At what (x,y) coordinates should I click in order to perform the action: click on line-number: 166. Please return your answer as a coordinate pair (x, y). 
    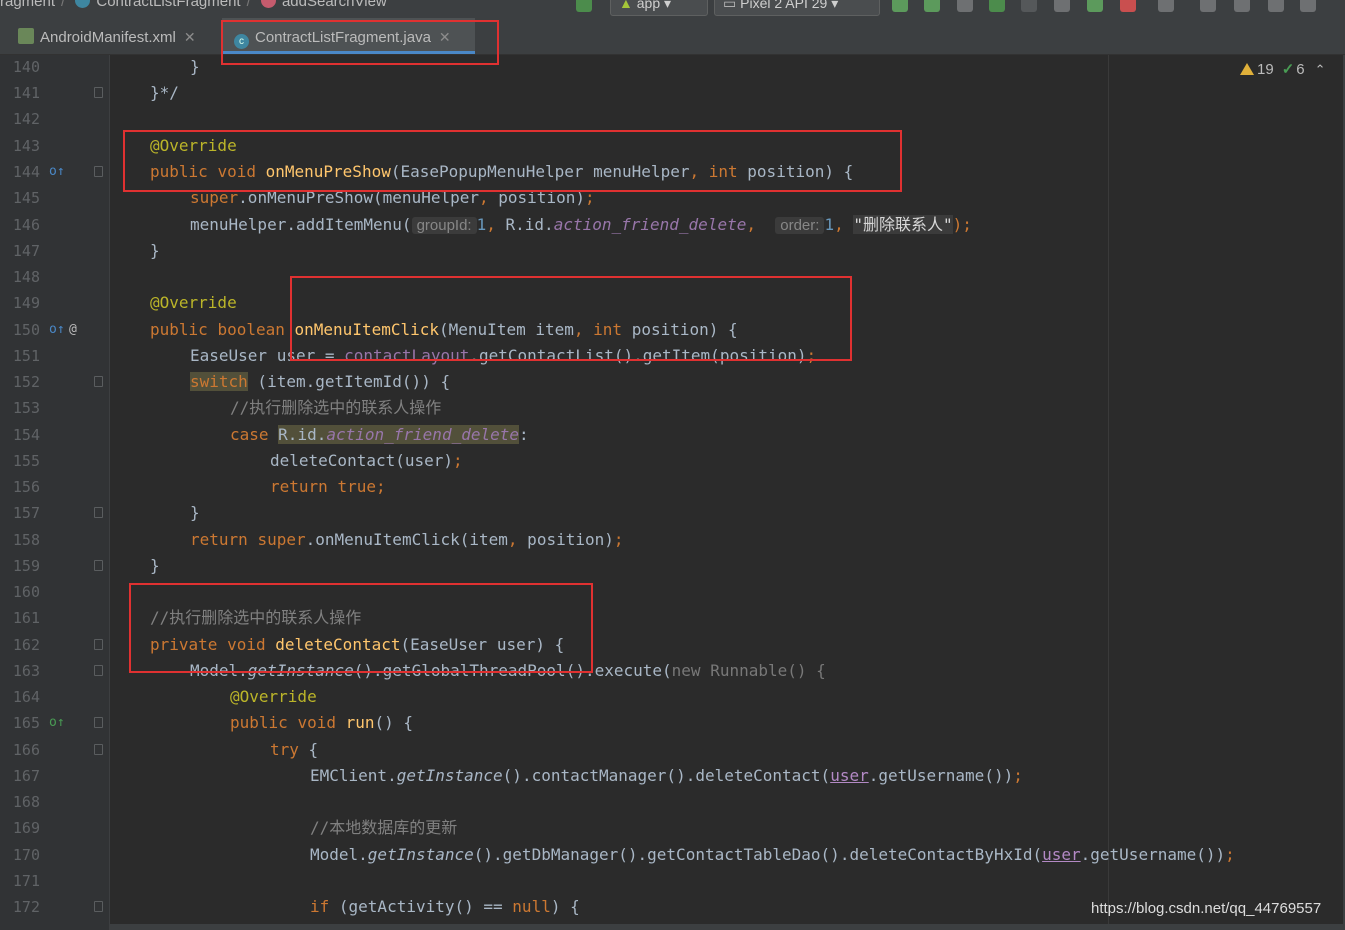
    Looking at the image, I should click on (26, 750).